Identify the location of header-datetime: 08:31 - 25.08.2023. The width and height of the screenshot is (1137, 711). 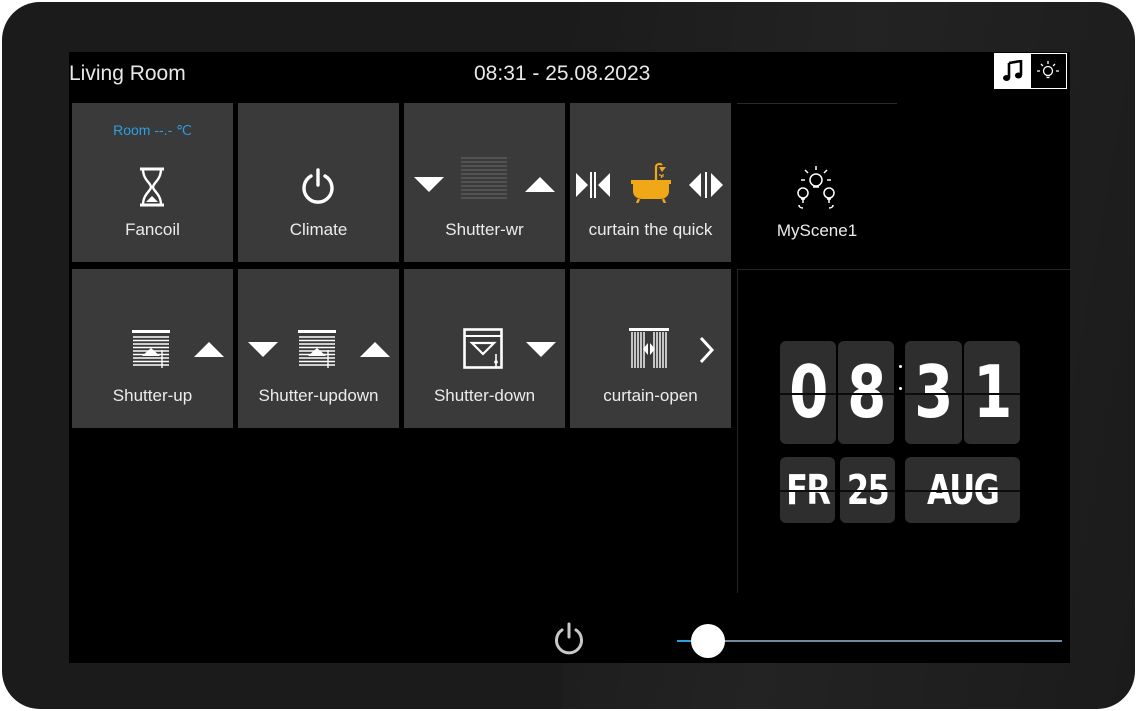
(562, 73).